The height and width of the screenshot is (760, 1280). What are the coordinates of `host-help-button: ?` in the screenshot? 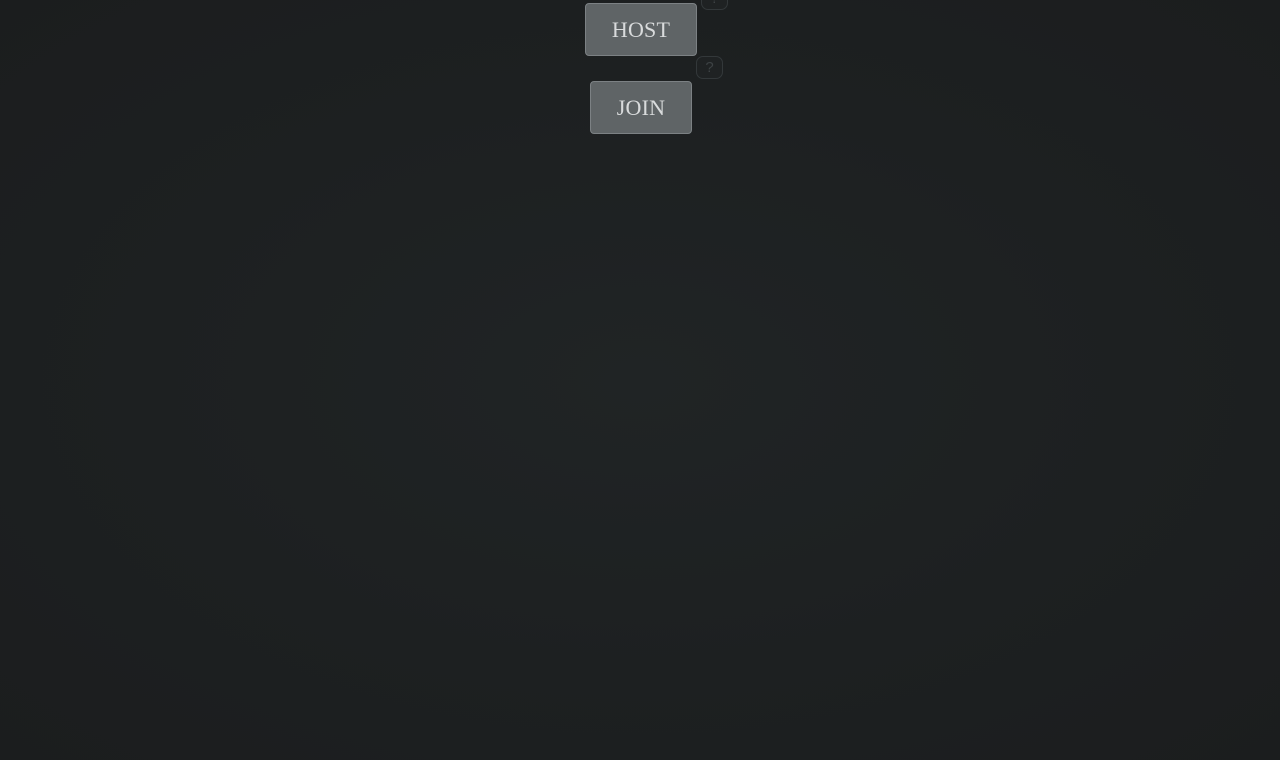 It's located at (714, 5).